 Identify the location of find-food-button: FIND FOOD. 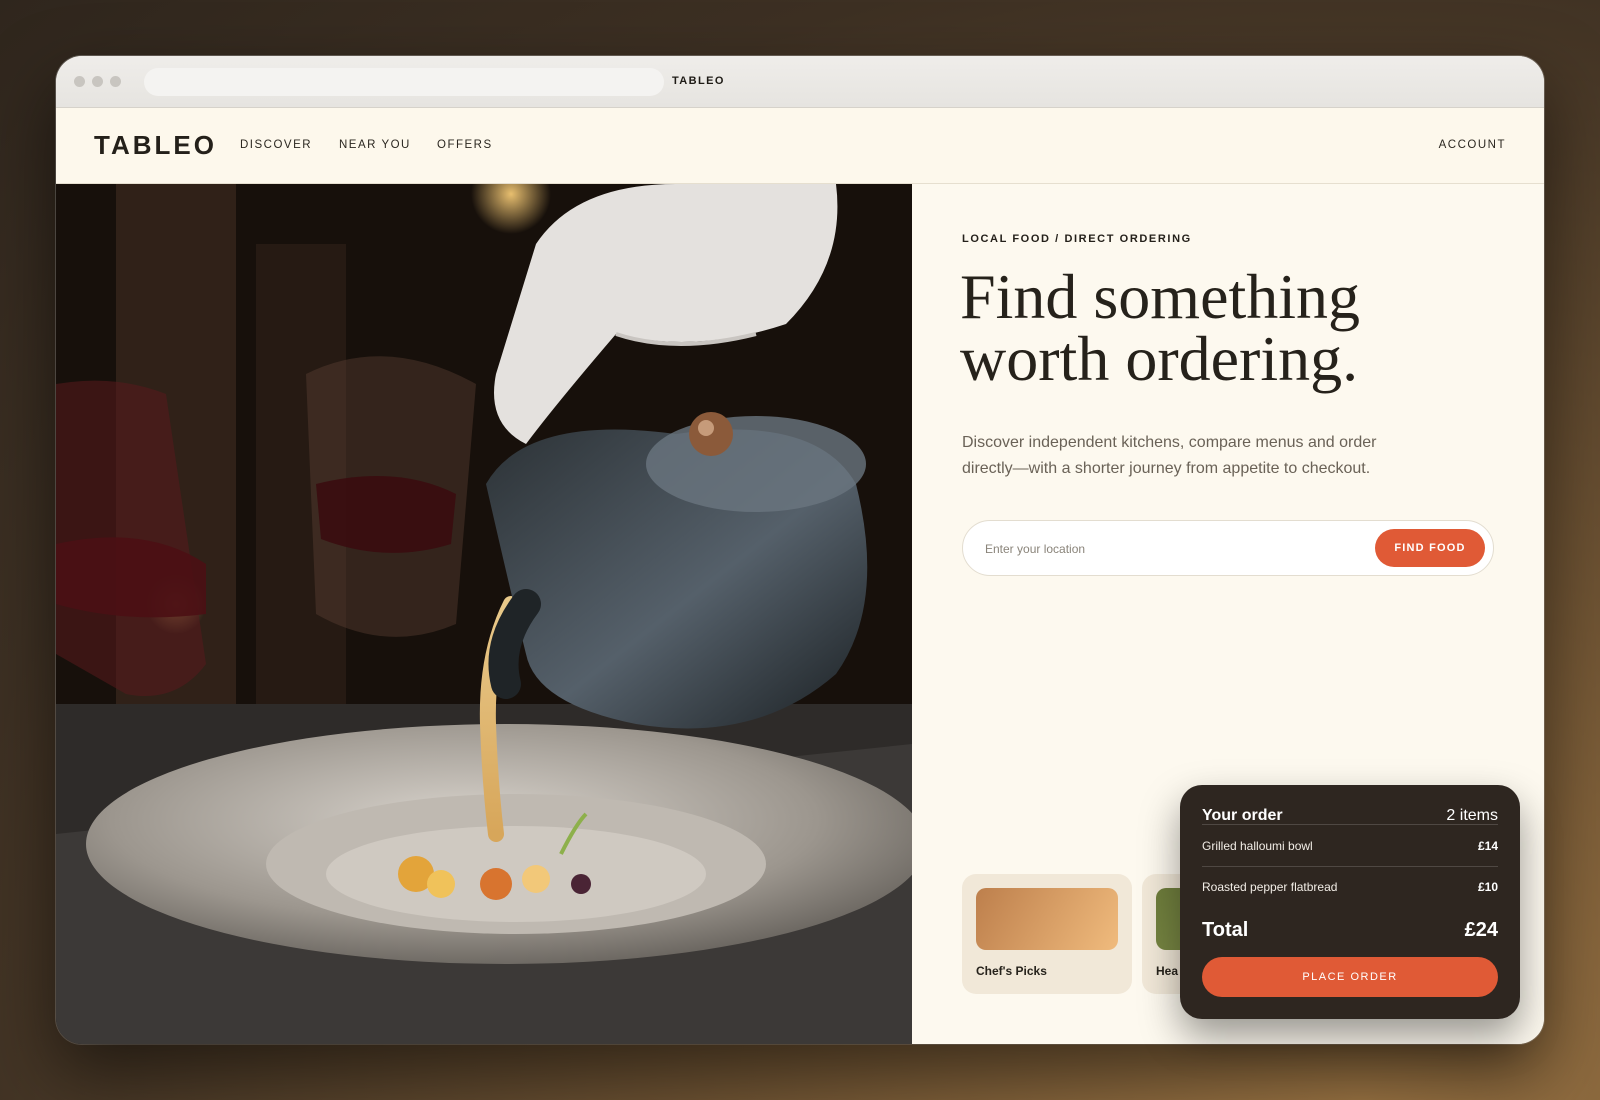
(1430, 548).